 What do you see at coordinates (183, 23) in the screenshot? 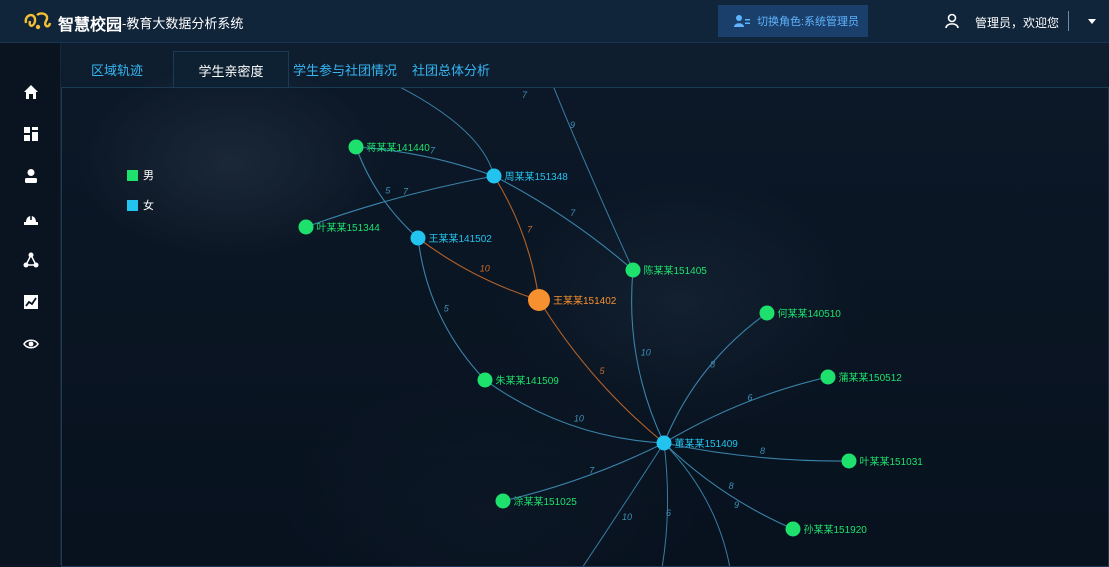
I see `app-subtitle: -教育大数据分析系统` at bounding box center [183, 23].